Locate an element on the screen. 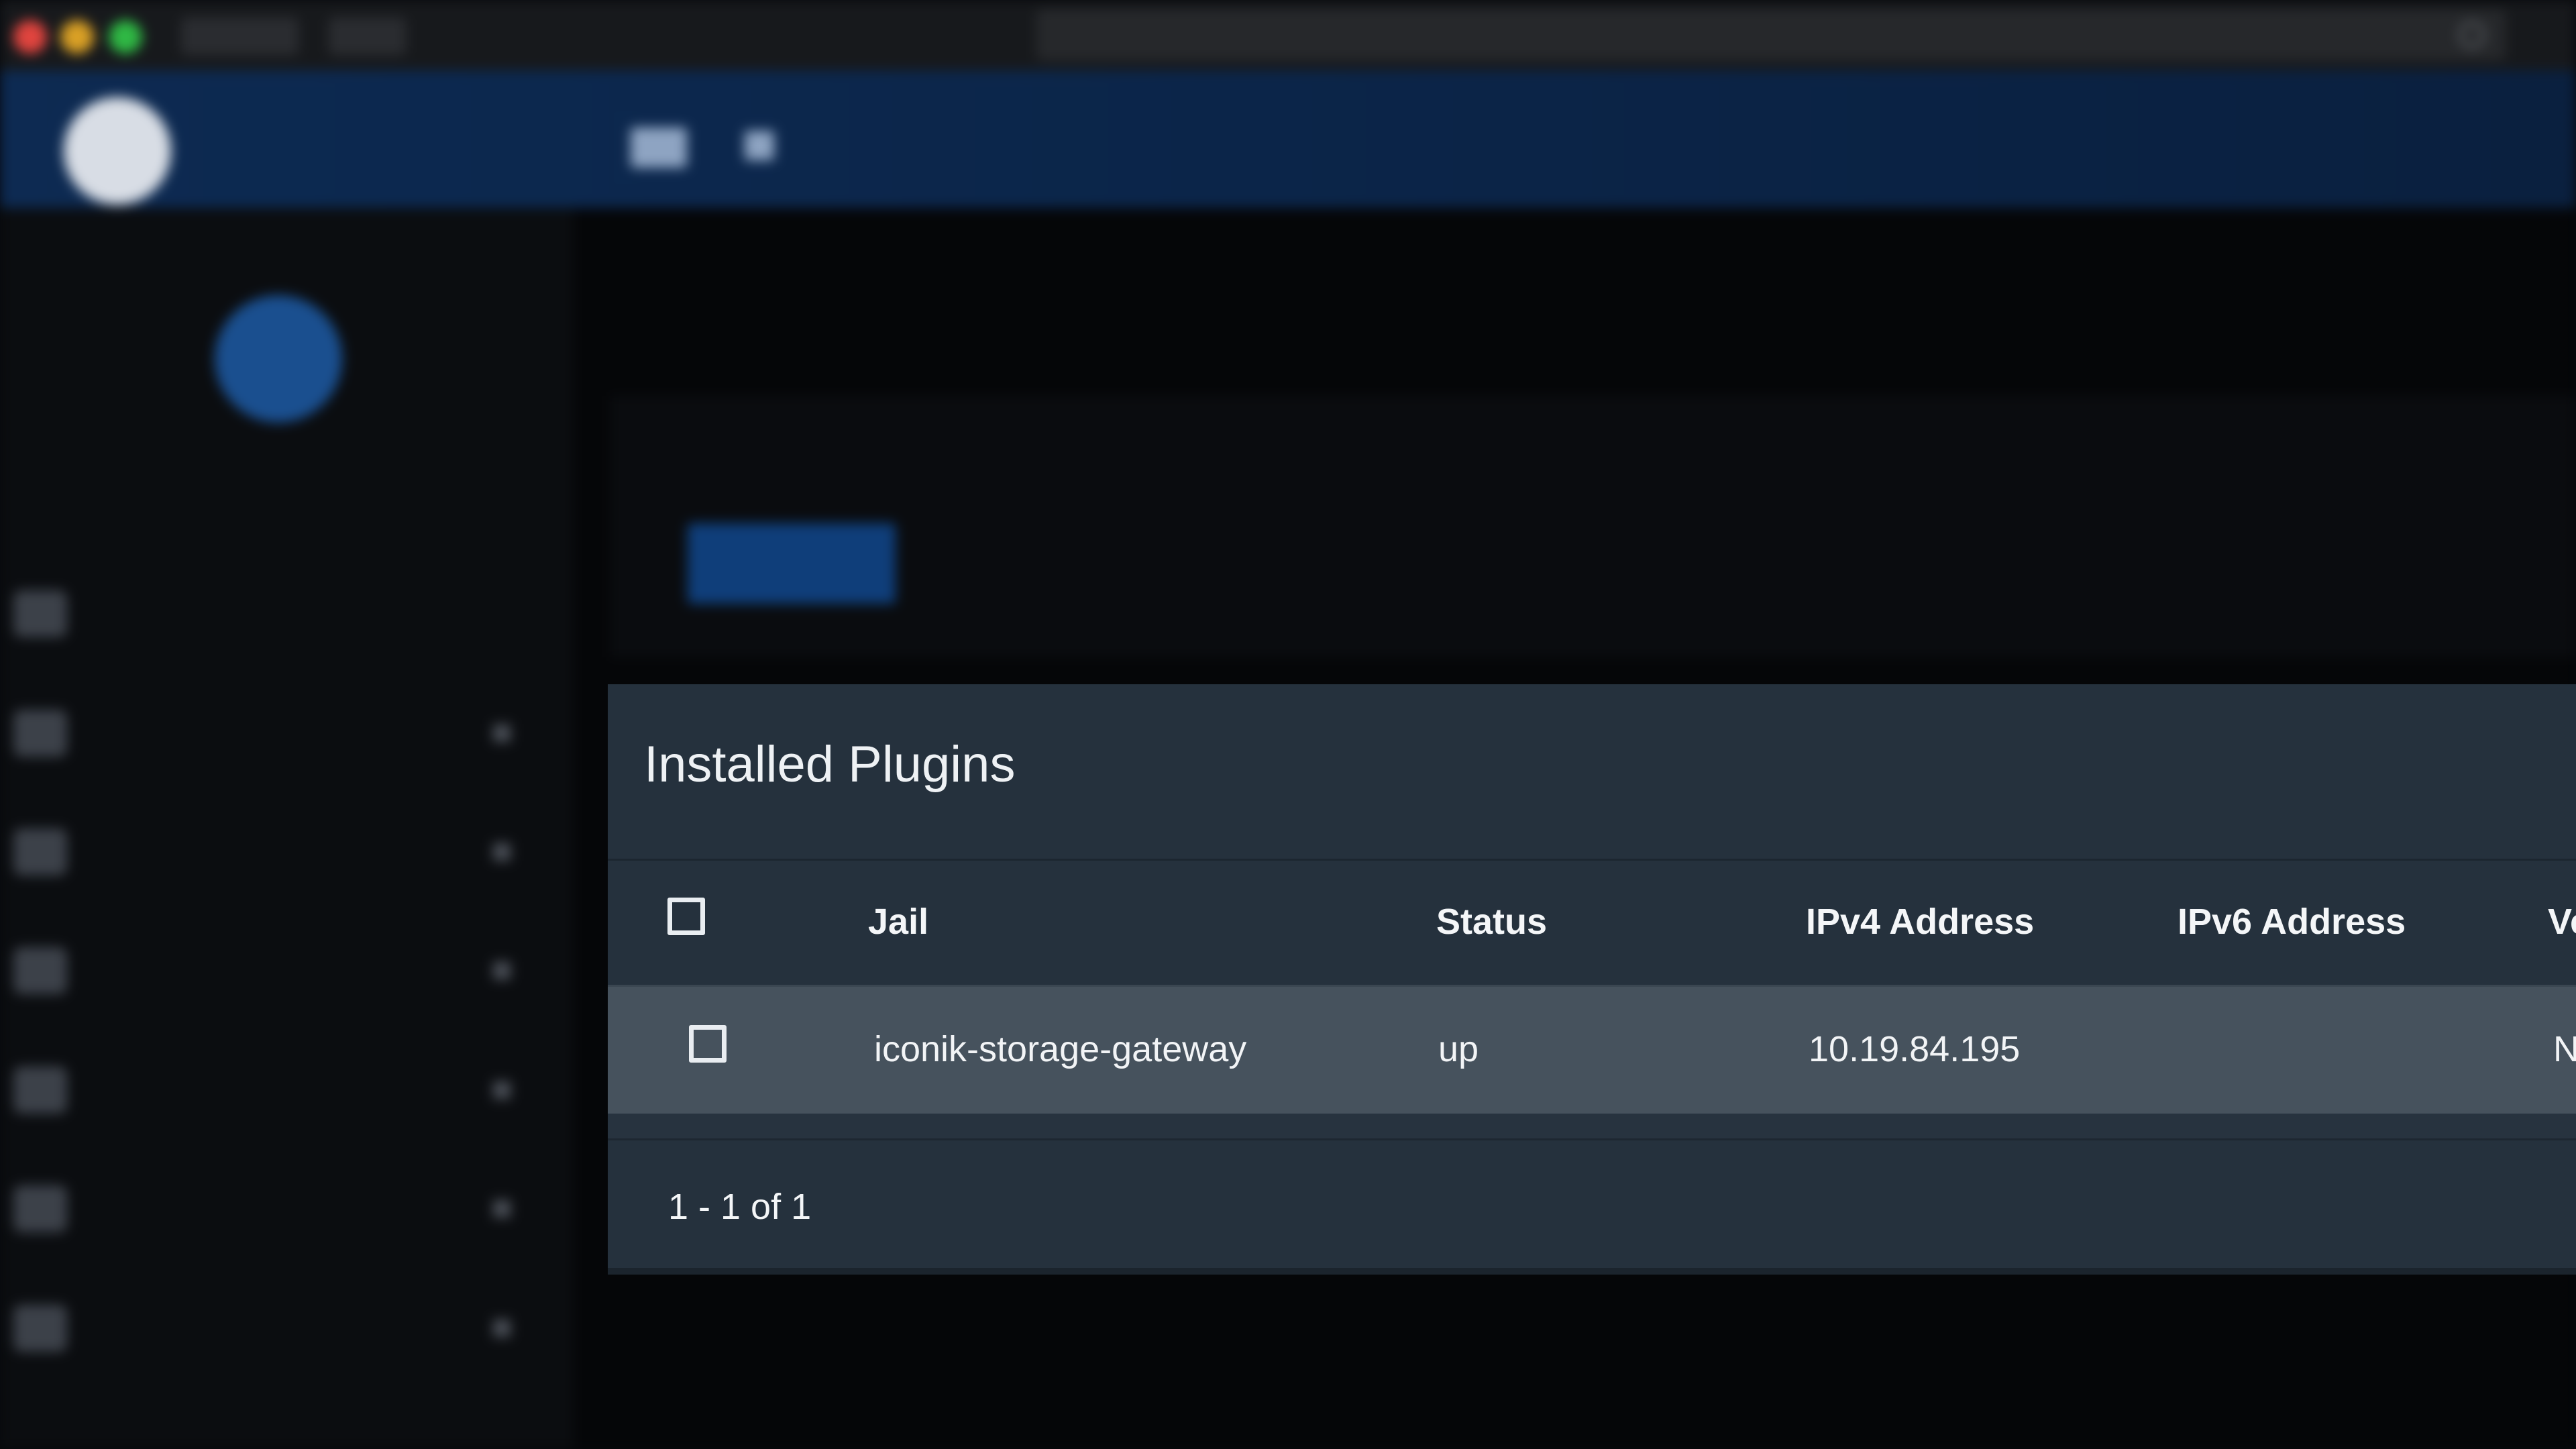 The height and width of the screenshot is (1449, 2576). browser-titlebar is located at coordinates (1288, 35).